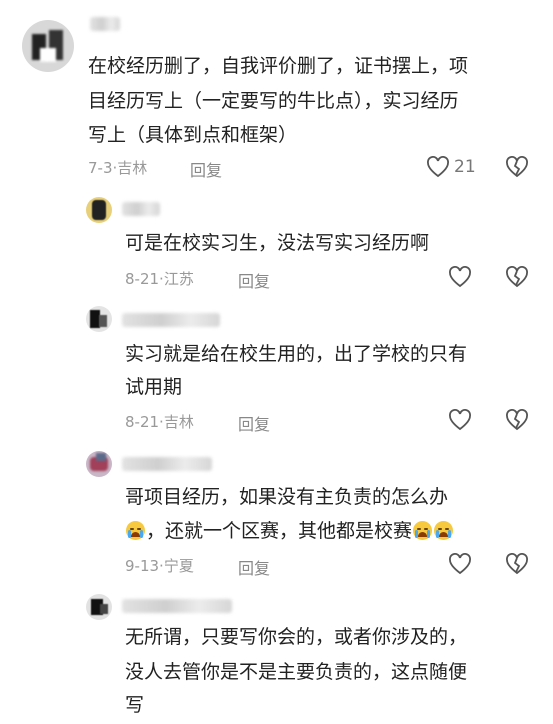 This screenshot has width=553, height=724. Describe the element at coordinates (273, 101) in the screenshot. I see `comment-text: 目经历写上（一定要写的牛比点），实习经历` at that location.